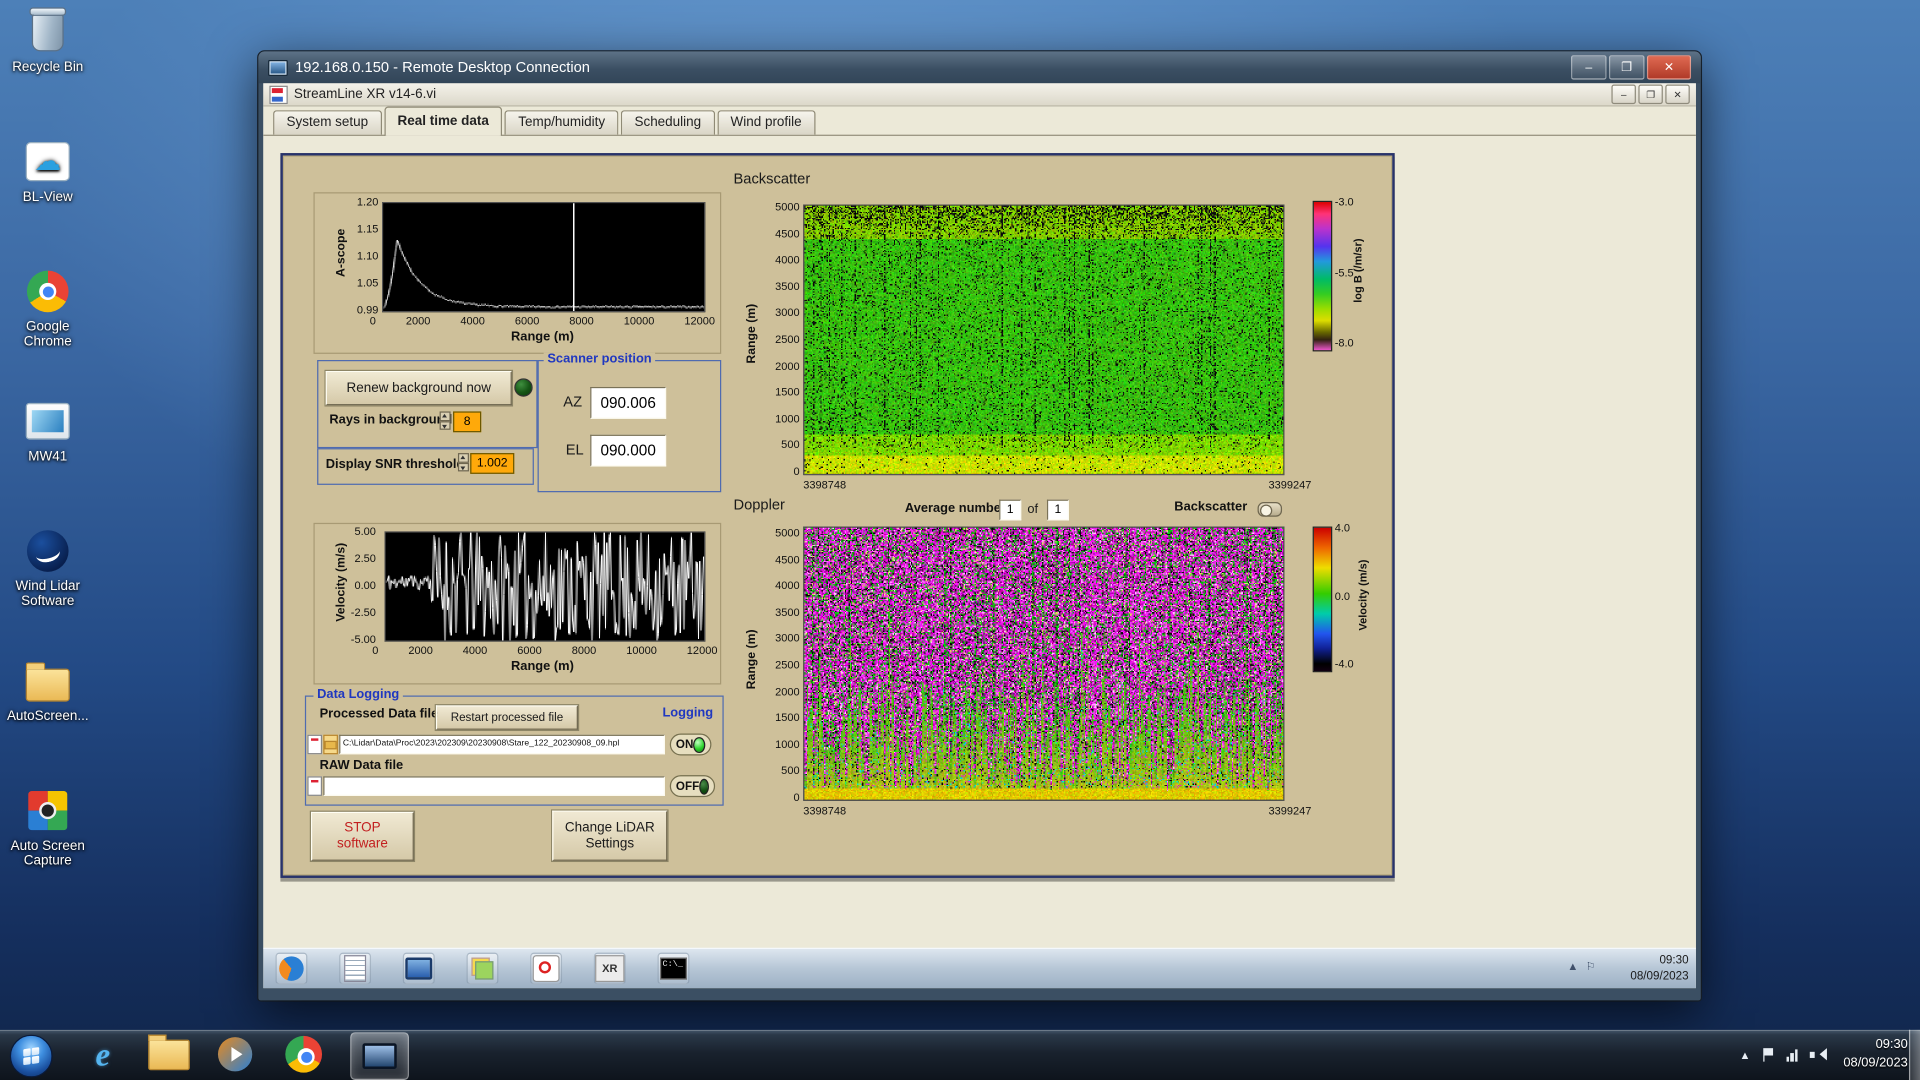 The width and height of the screenshot is (1920, 1080). What do you see at coordinates (48, 67) in the screenshot?
I see `desktop-icon-label: Recycle Bin` at bounding box center [48, 67].